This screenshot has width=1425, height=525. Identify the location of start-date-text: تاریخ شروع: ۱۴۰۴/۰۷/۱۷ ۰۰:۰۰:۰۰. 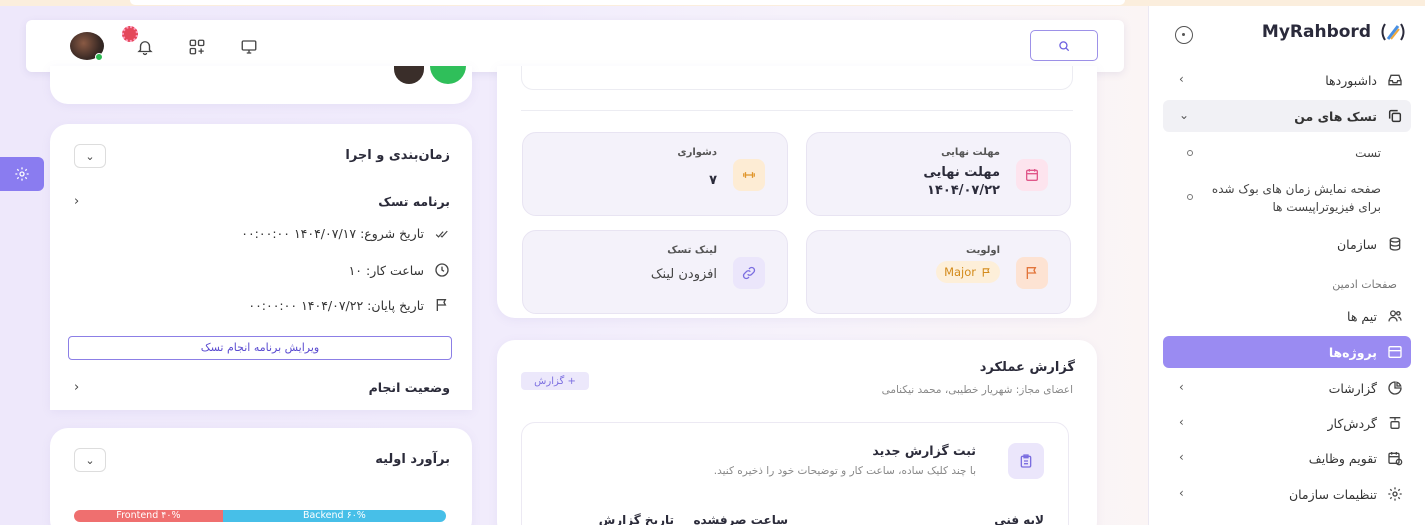
(332, 233).